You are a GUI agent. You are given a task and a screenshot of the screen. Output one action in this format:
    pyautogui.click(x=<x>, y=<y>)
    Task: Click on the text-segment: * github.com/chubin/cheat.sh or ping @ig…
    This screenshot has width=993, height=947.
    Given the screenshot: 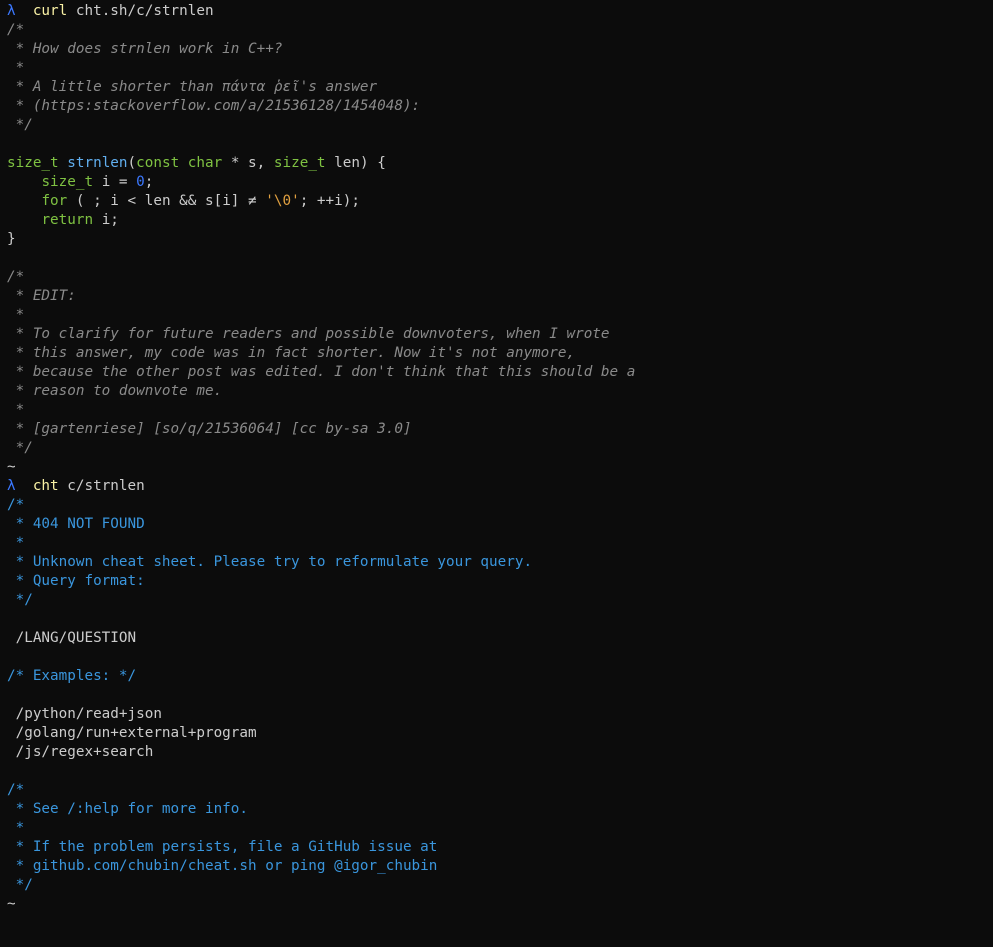 What is the action you would take?
    pyautogui.click(x=222, y=866)
    